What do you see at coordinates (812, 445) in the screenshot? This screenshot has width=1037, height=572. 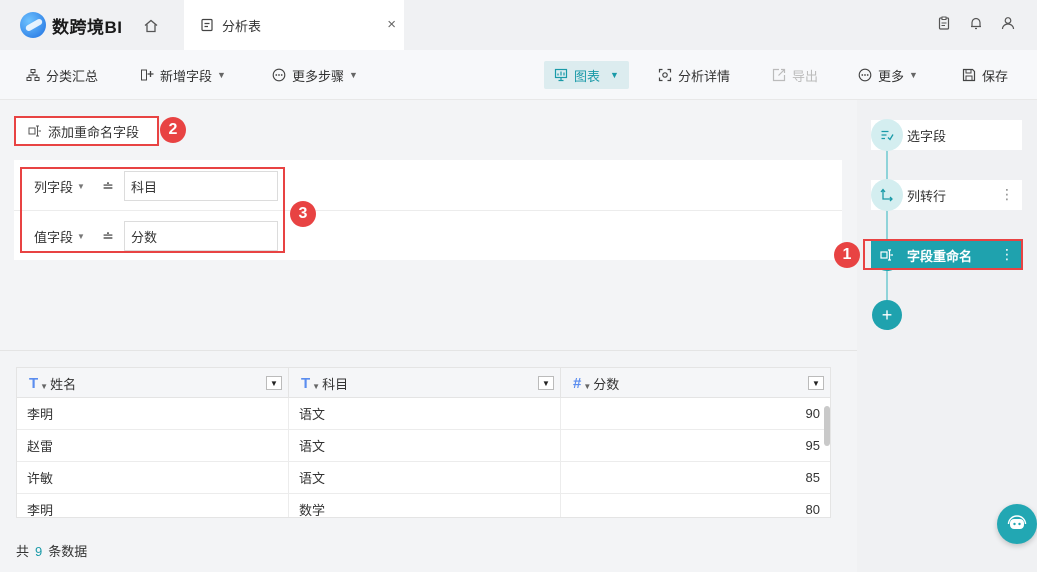 I see `table-cell: 95` at bounding box center [812, 445].